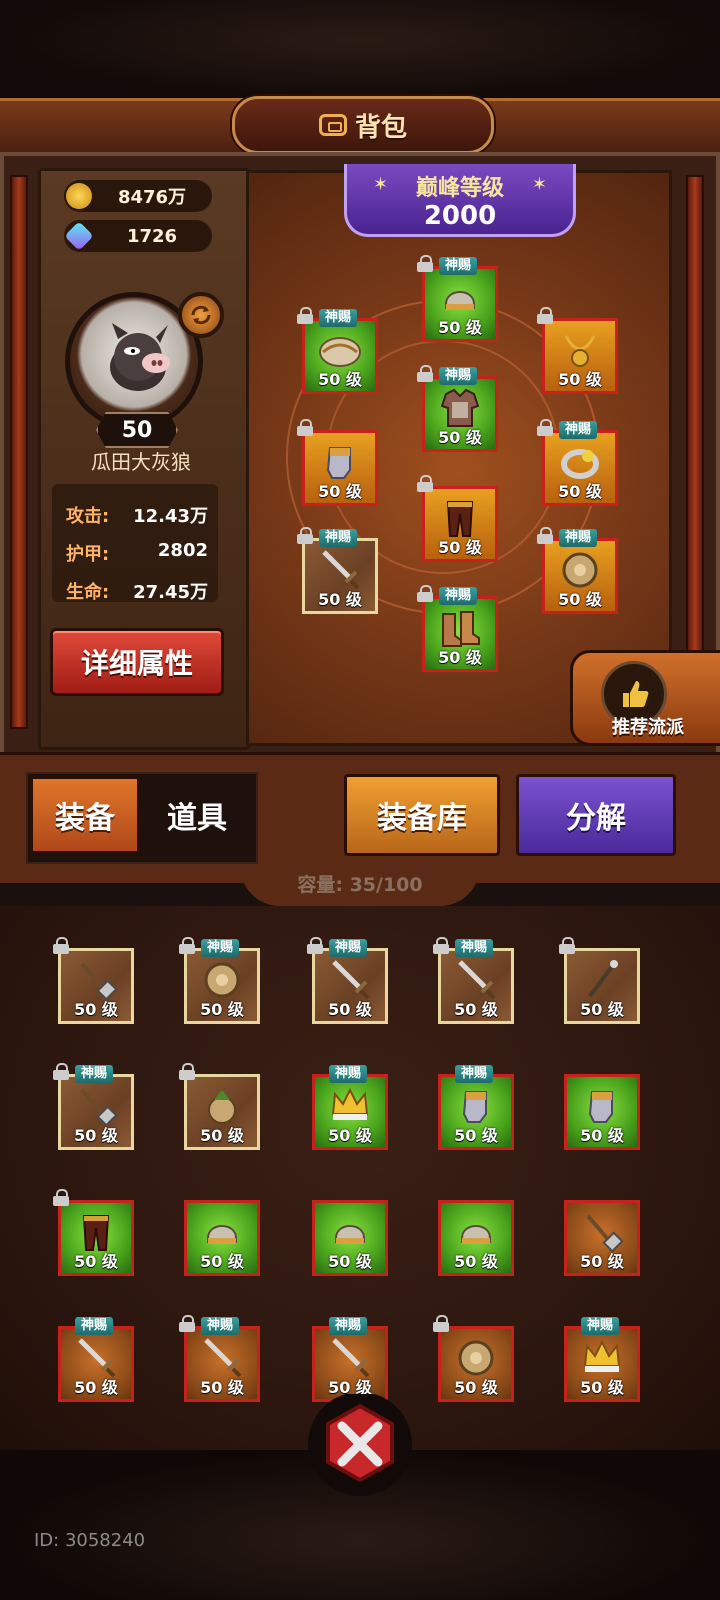  What do you see at coordinates (457, 298) in the screenshot?
I see `equip-slot-helmet: 神赐 50 级` at bounding box center [457, 298].